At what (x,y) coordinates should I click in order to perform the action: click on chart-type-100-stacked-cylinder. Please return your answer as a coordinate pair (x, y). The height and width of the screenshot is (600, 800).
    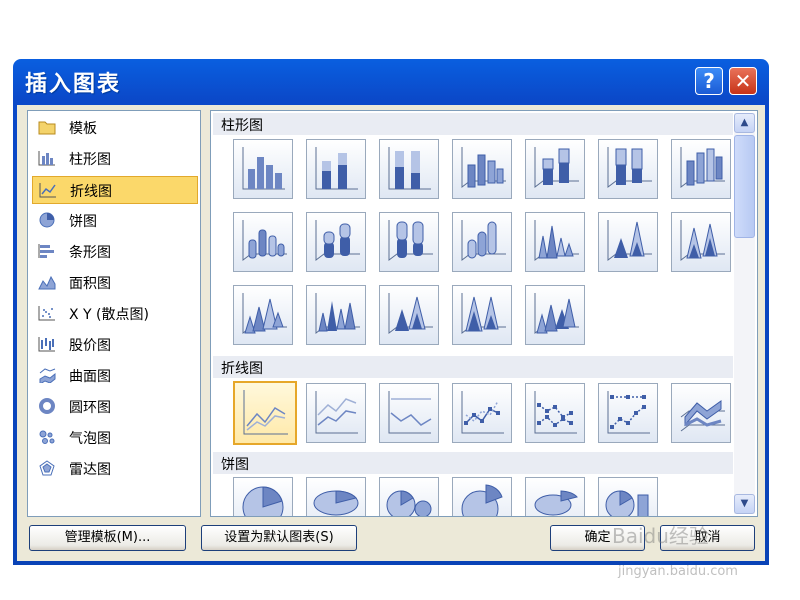
    Looking at the image, I should click on (409, 242).